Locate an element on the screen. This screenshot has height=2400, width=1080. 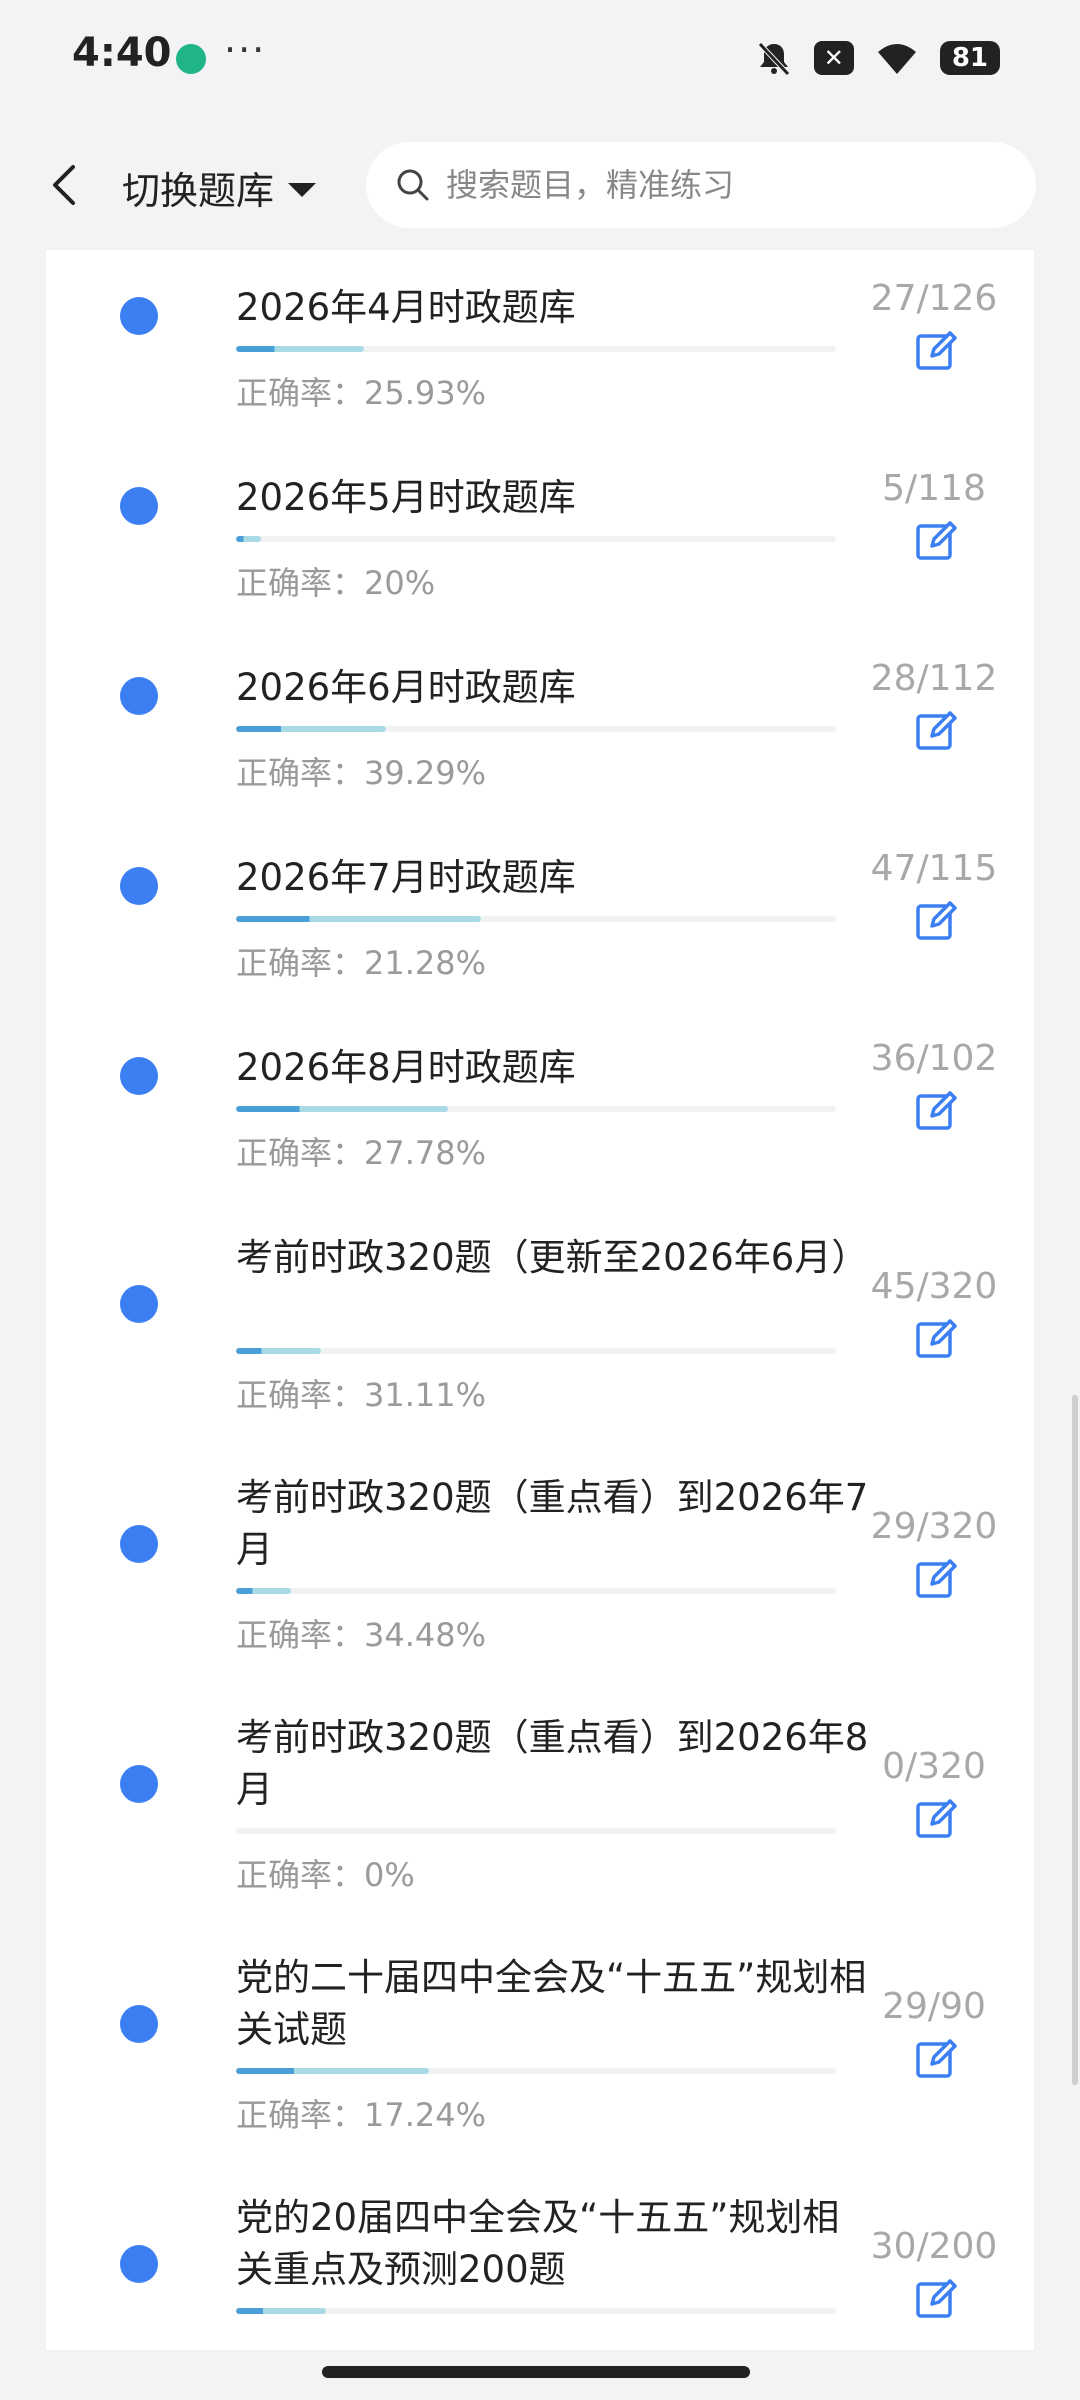
home-indicator is located at coordinates (536, 2372).